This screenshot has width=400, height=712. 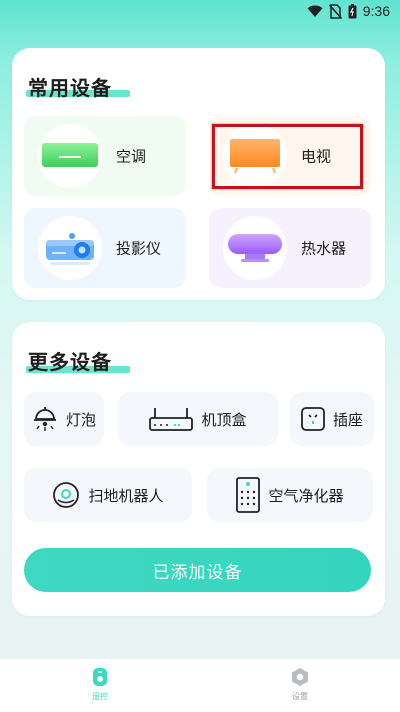 What do you see at coordinates (313, 419) in the screenshot?
I see `socket-icon` at bounding box center [313, 419].